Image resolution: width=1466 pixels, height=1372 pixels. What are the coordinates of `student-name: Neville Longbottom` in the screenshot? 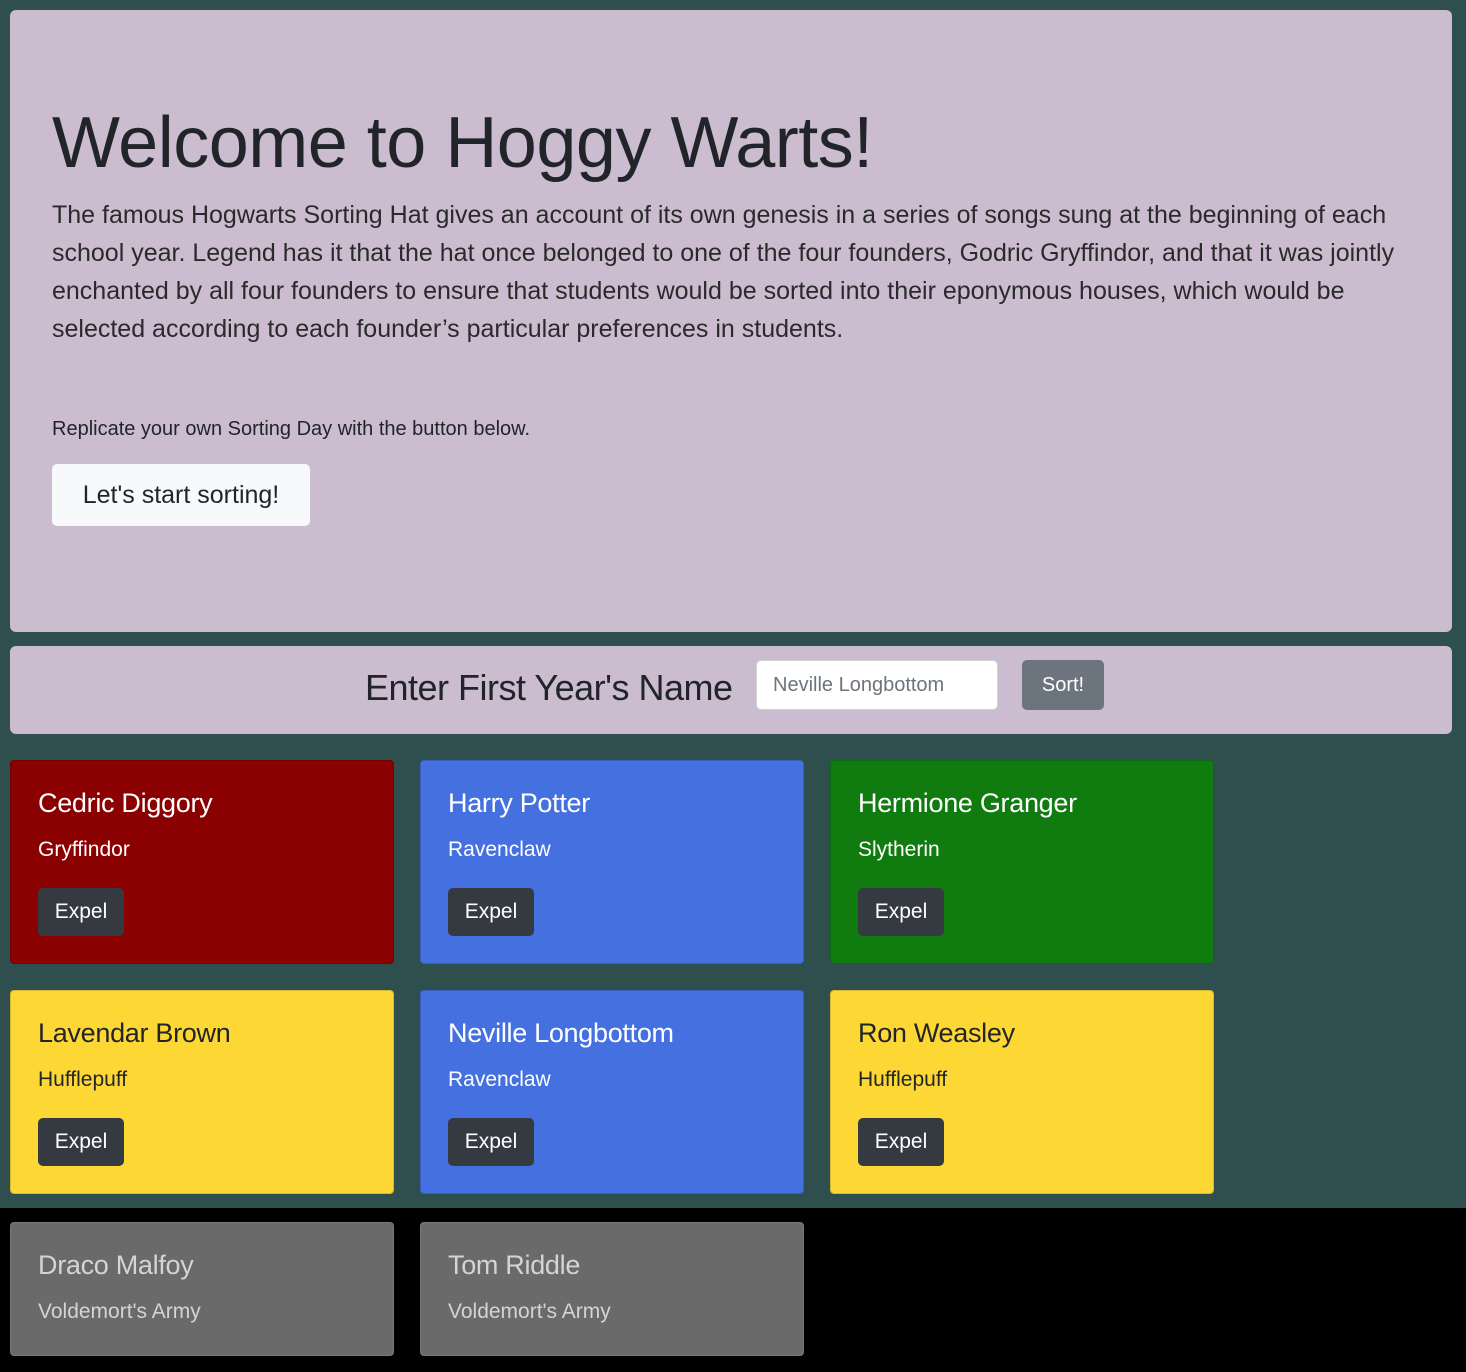 It's located at (561, 1033).